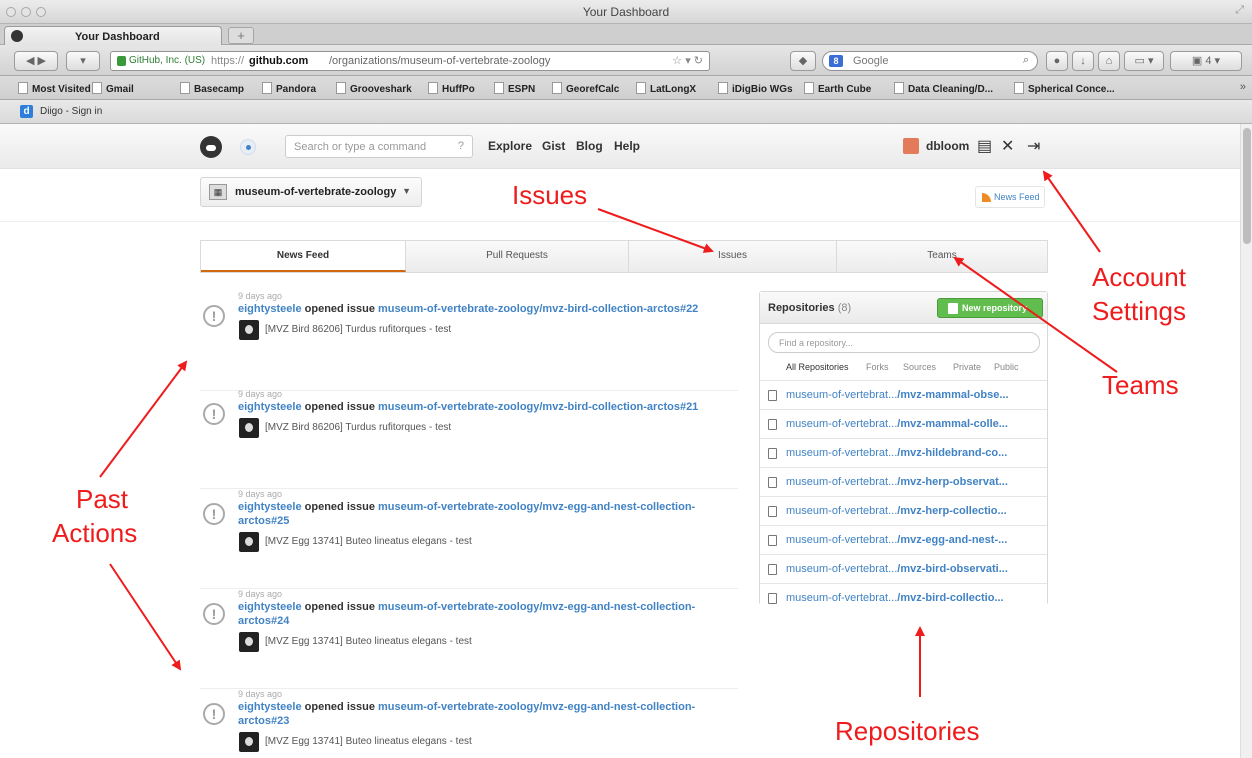 This screenshot has height=758, width=1252. What do you see at coordinates (589, 146) in the screenshot?
I see `nav-blog: Blog` at bounding box center [589, 146].